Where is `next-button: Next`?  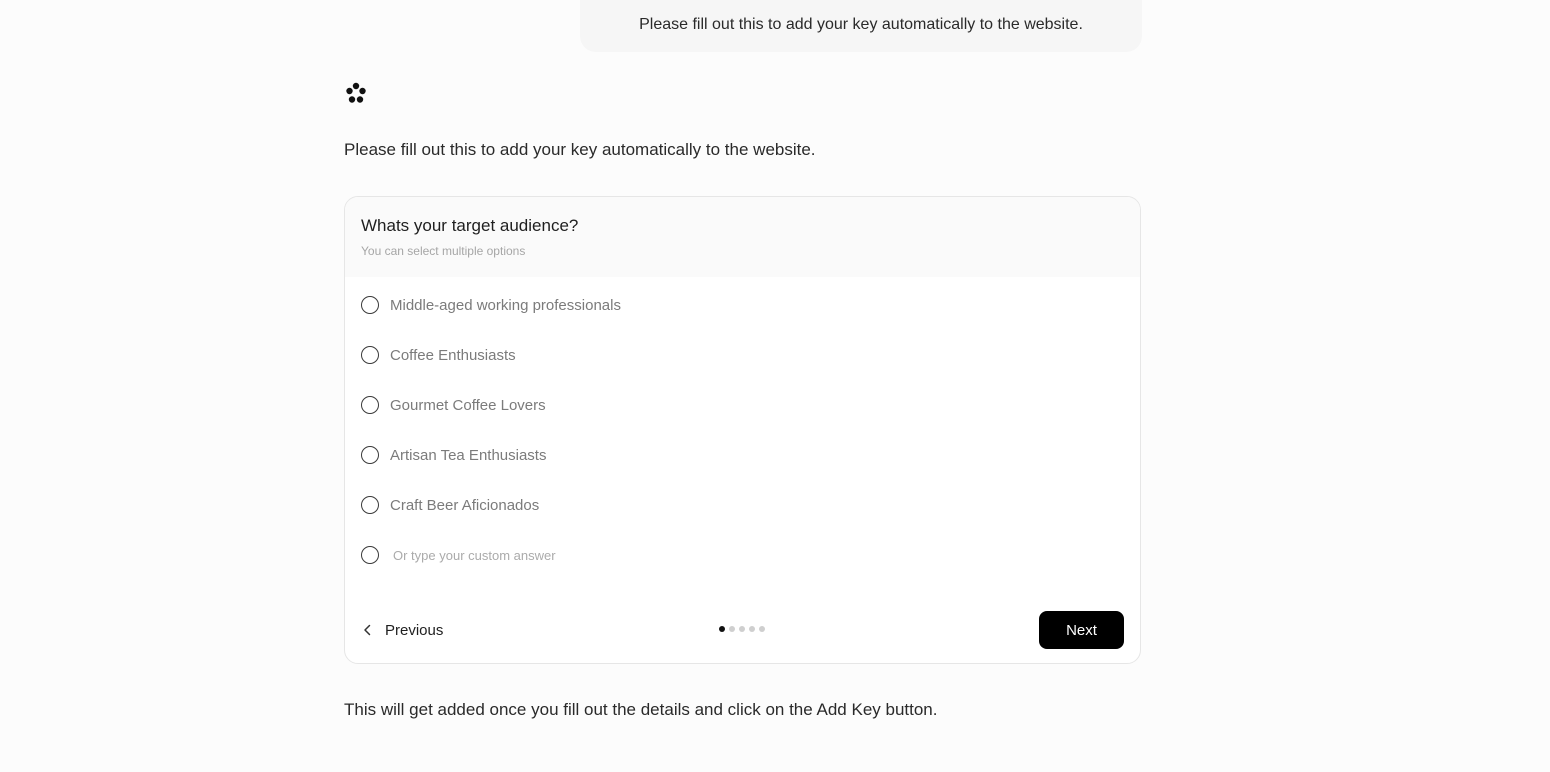
next-button: Next is located at coordinates (1081, 630).